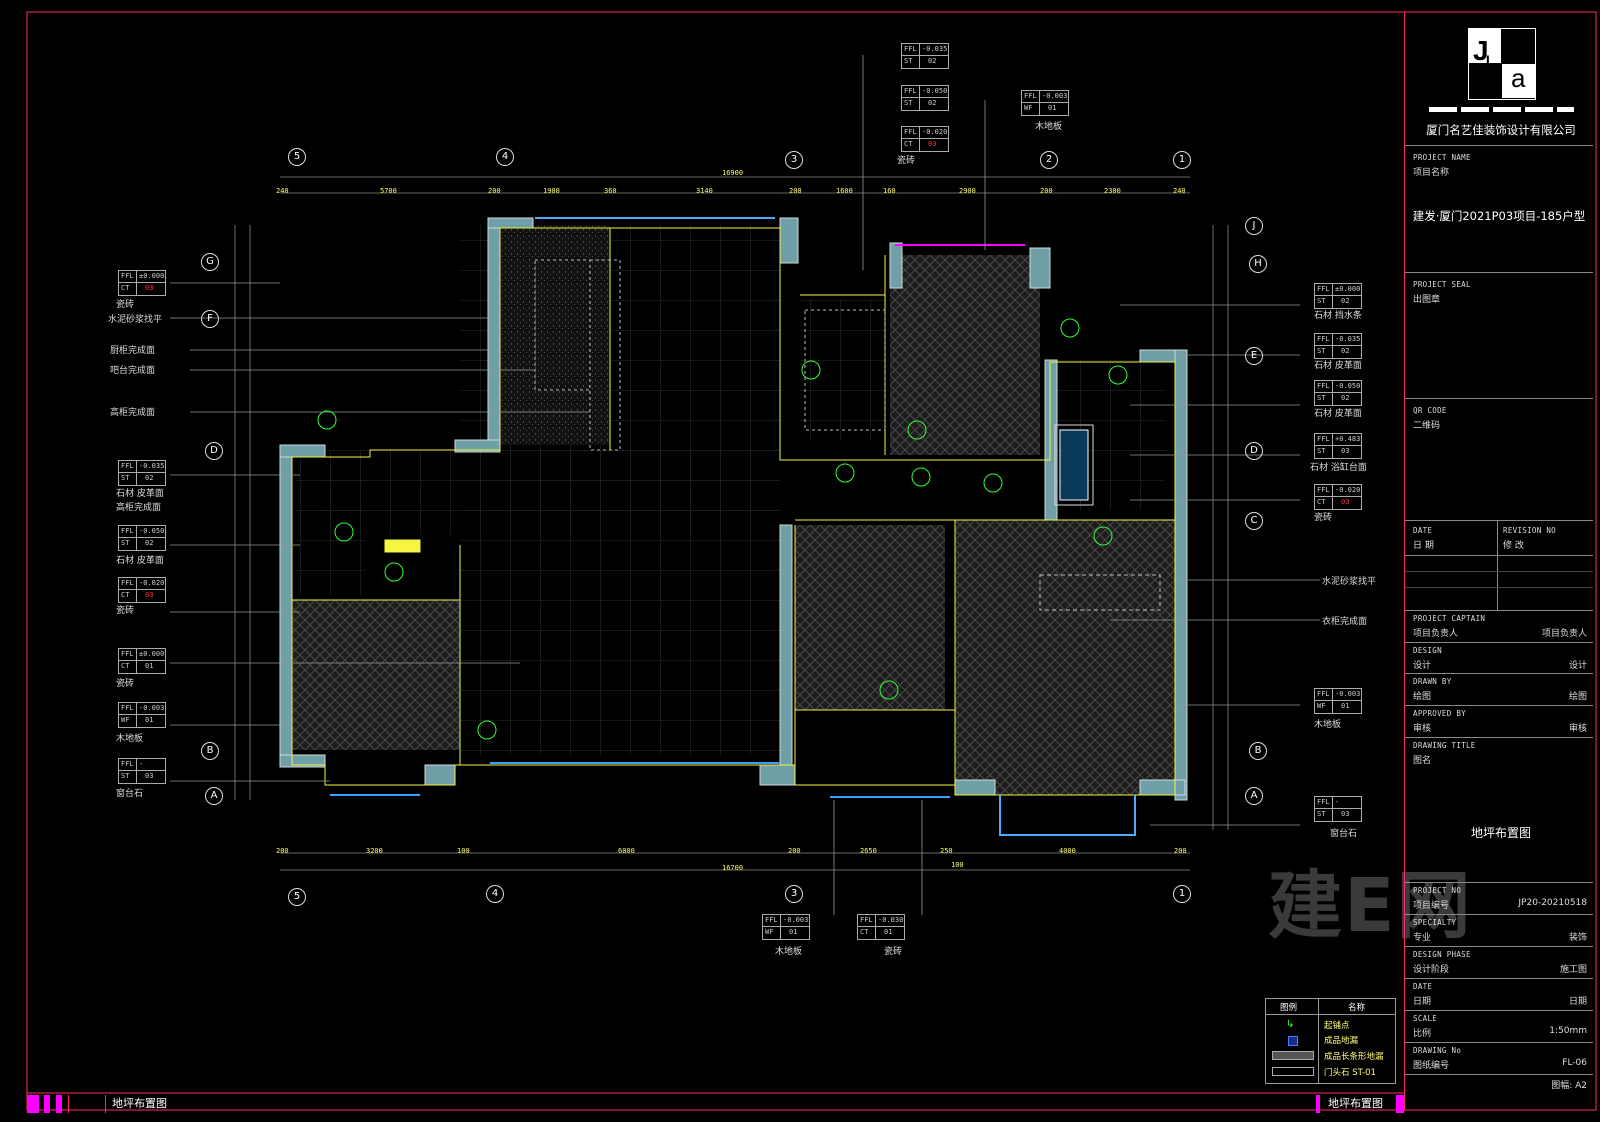  I want to click on dim-bottom-0: 200, so click(282, 851).